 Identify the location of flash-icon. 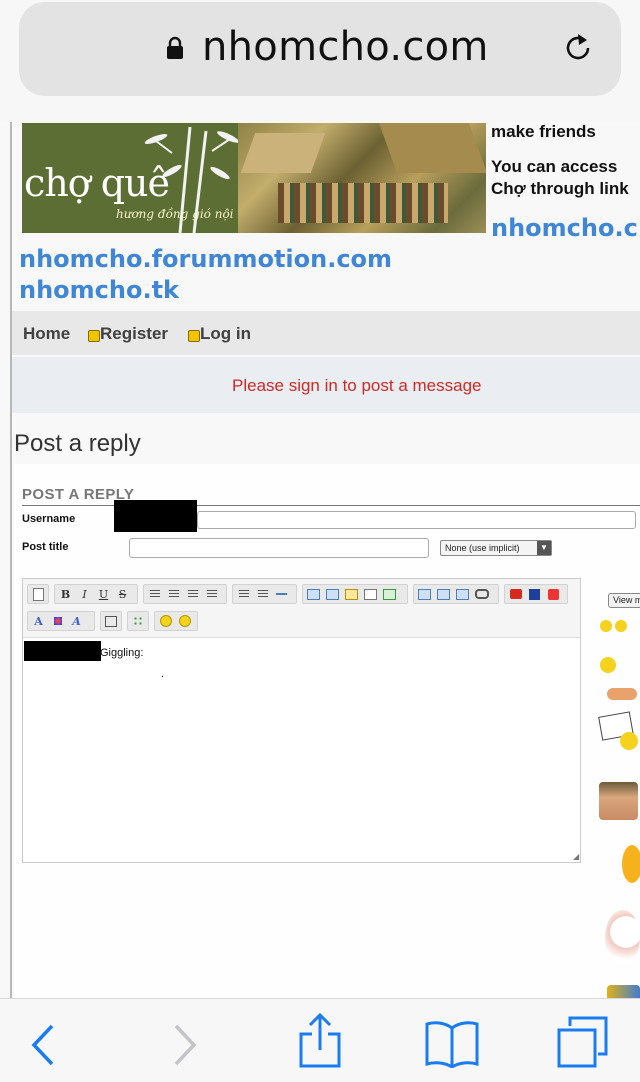
(553, 594).